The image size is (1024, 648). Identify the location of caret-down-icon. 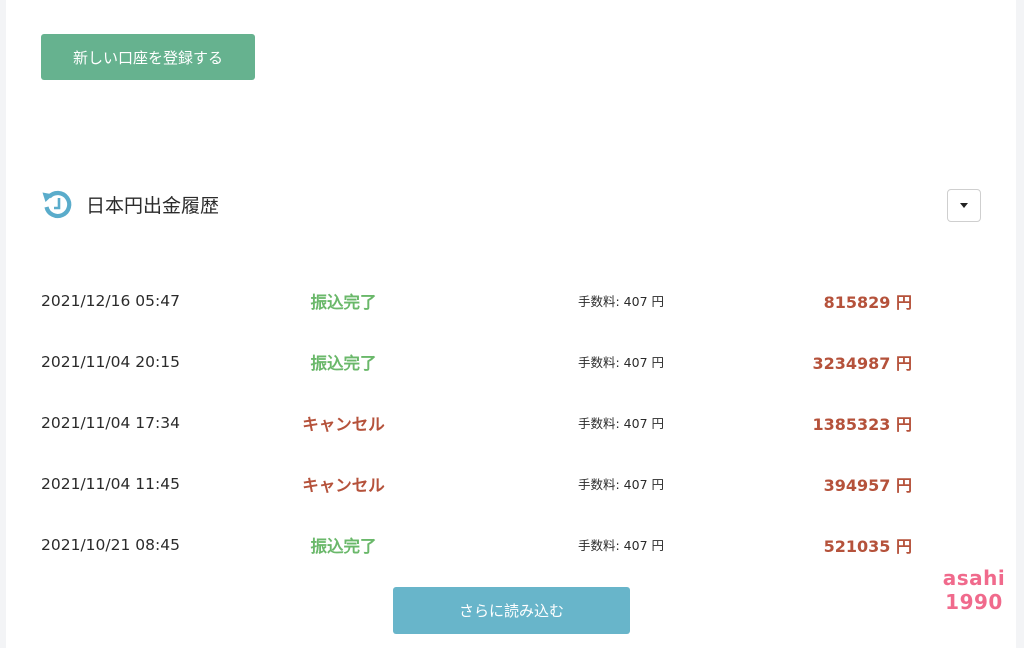
(964, 205).